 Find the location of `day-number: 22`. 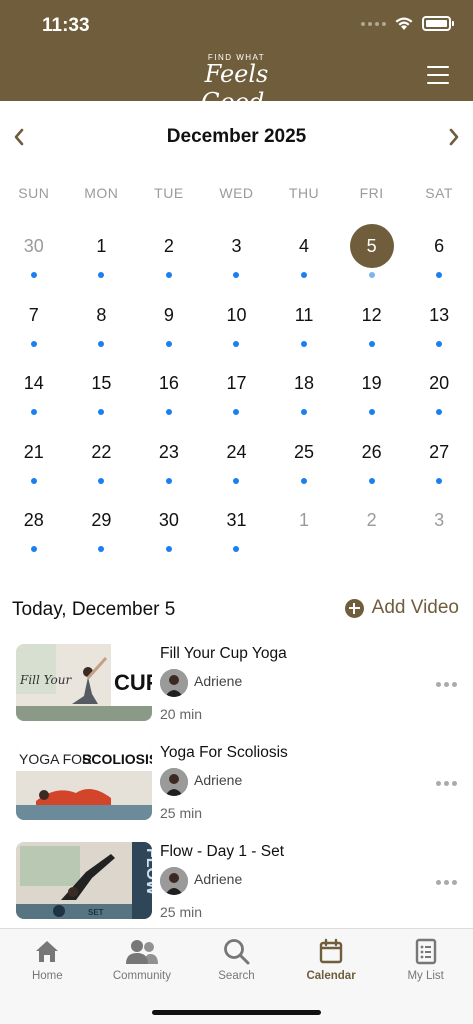

day-number: 22 is located at coordinates (101, 451).